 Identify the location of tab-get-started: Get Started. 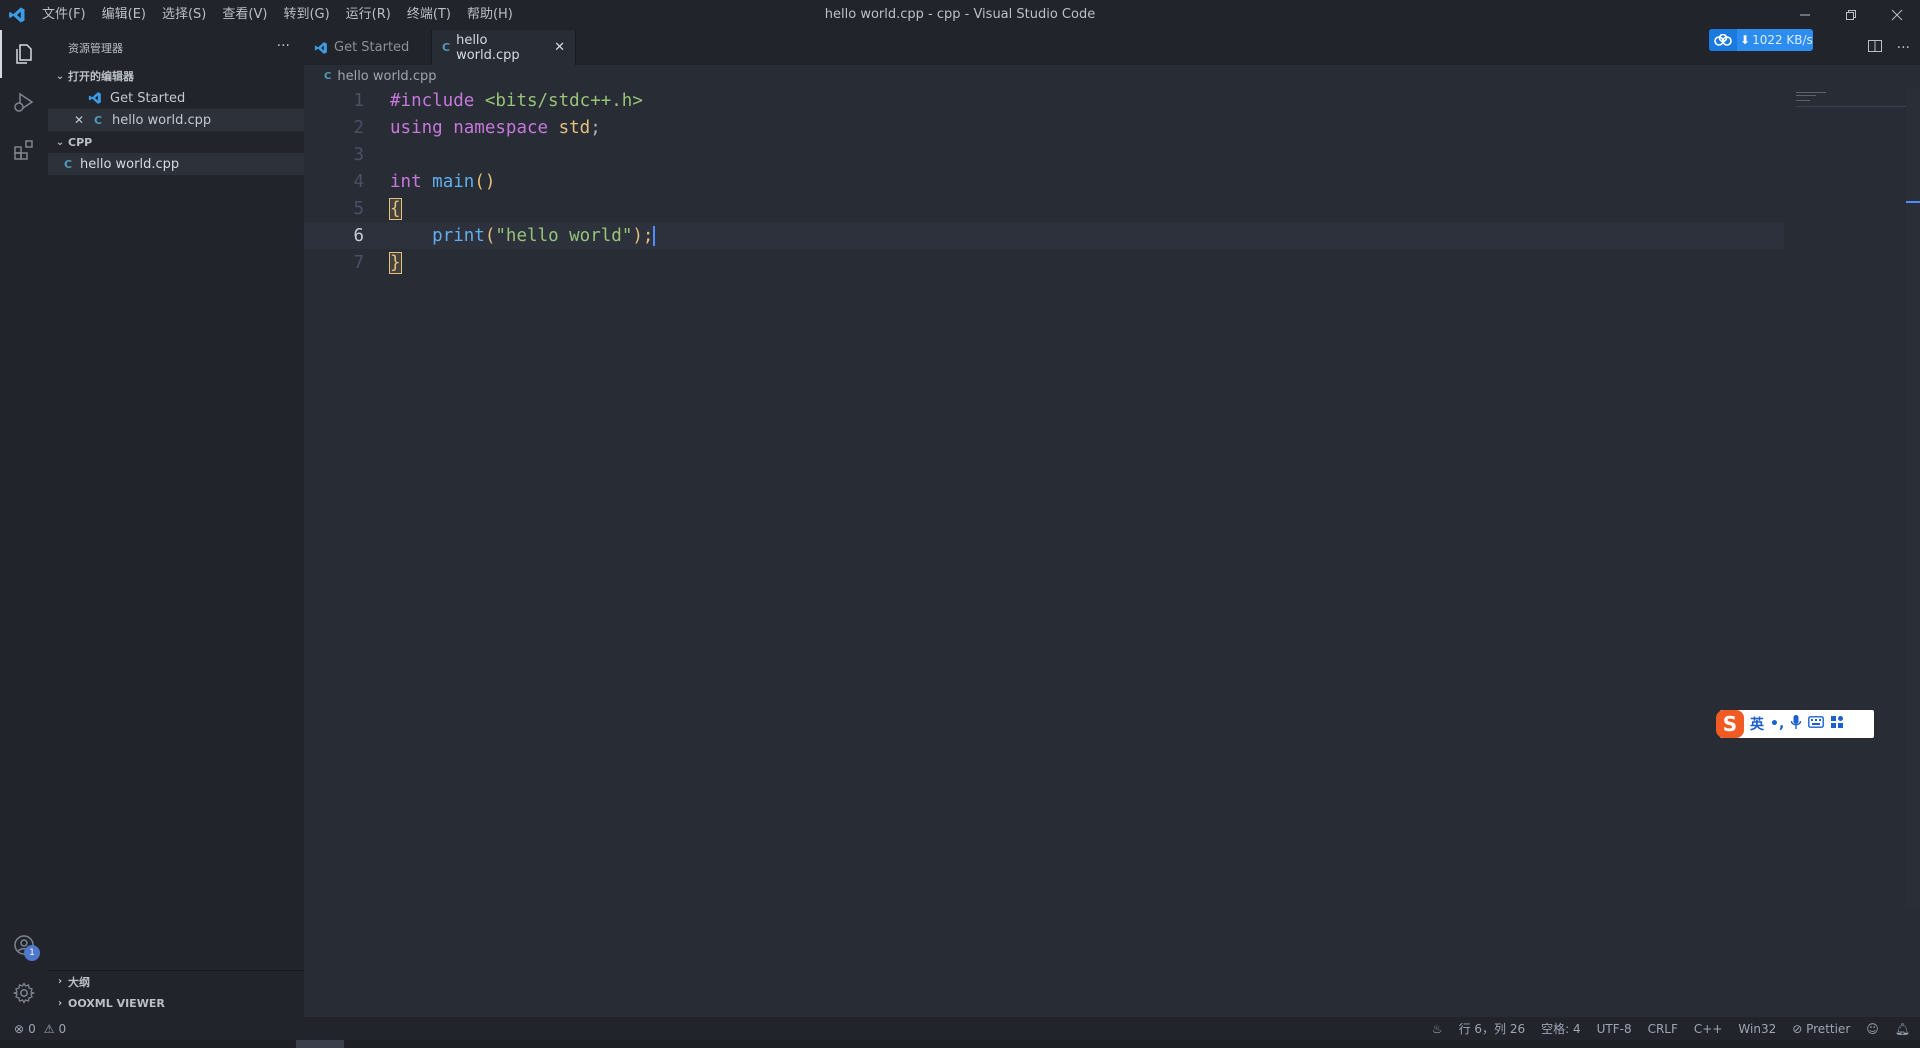
(368, 47).